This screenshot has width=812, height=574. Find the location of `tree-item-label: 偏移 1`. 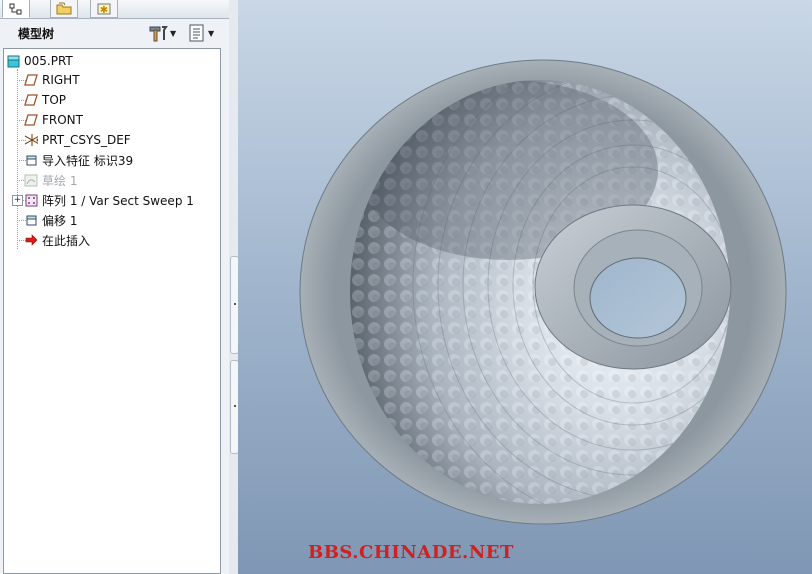

tree-item-label: 偏移 1 is located at coordinates (60, 220).